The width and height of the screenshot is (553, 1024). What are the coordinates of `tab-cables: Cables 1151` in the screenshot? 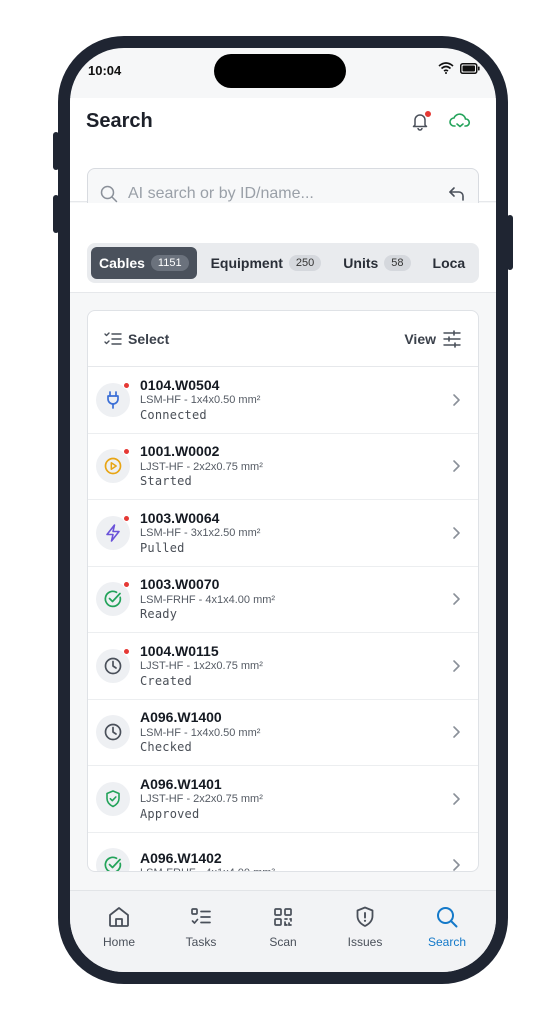 It's located at (144, 263).